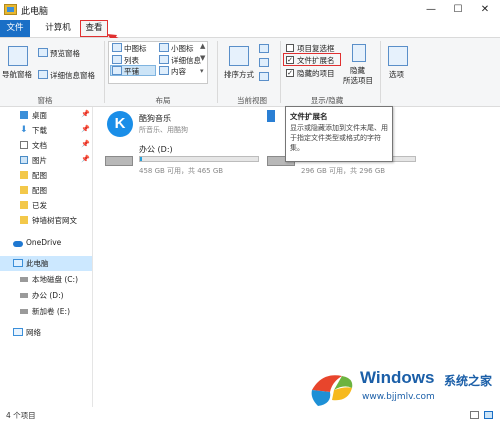  I want to click on network-icon, so click(18, 332).